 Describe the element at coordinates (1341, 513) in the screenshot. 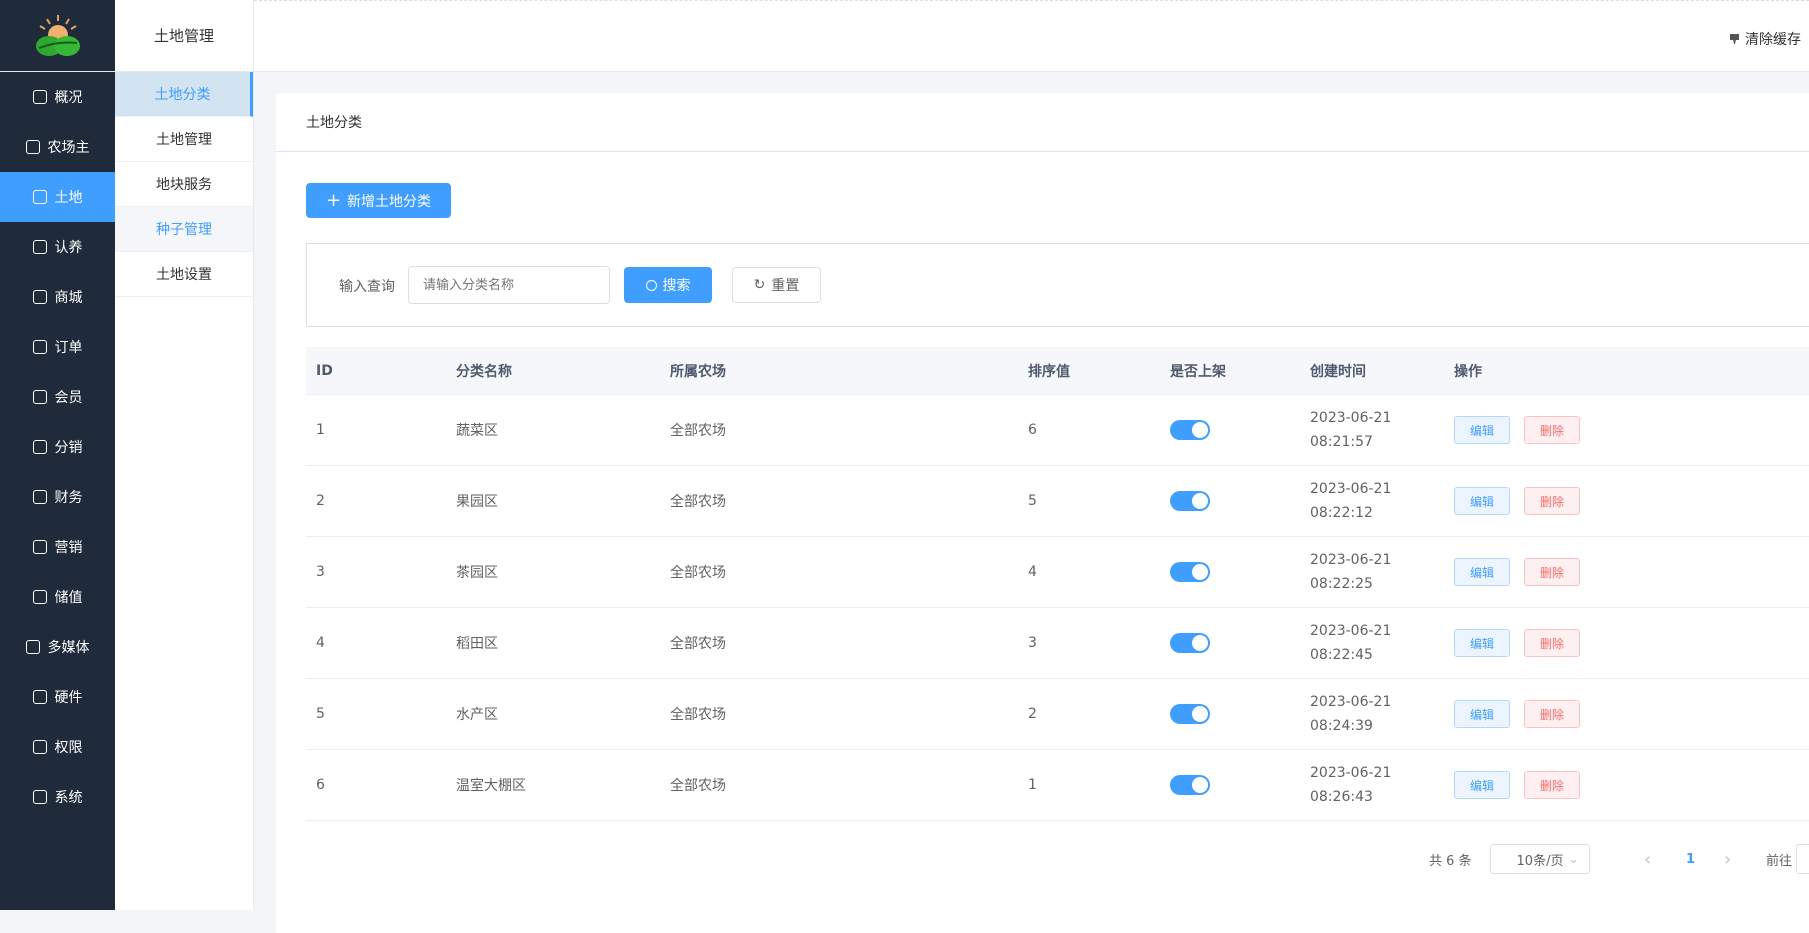

I see `created-clock: 08:22:12` at that location.